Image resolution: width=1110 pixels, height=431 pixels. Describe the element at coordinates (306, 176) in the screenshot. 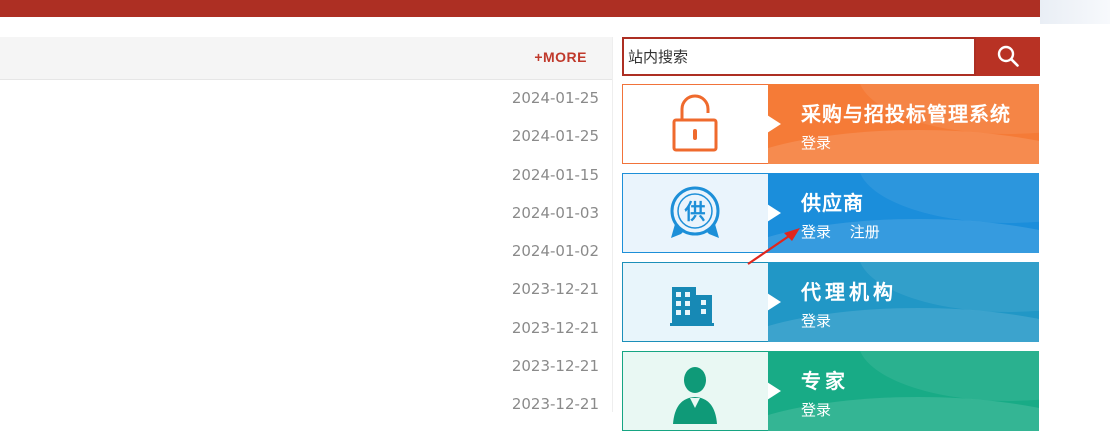

I see `news-item: 2024-01-15` at that location.